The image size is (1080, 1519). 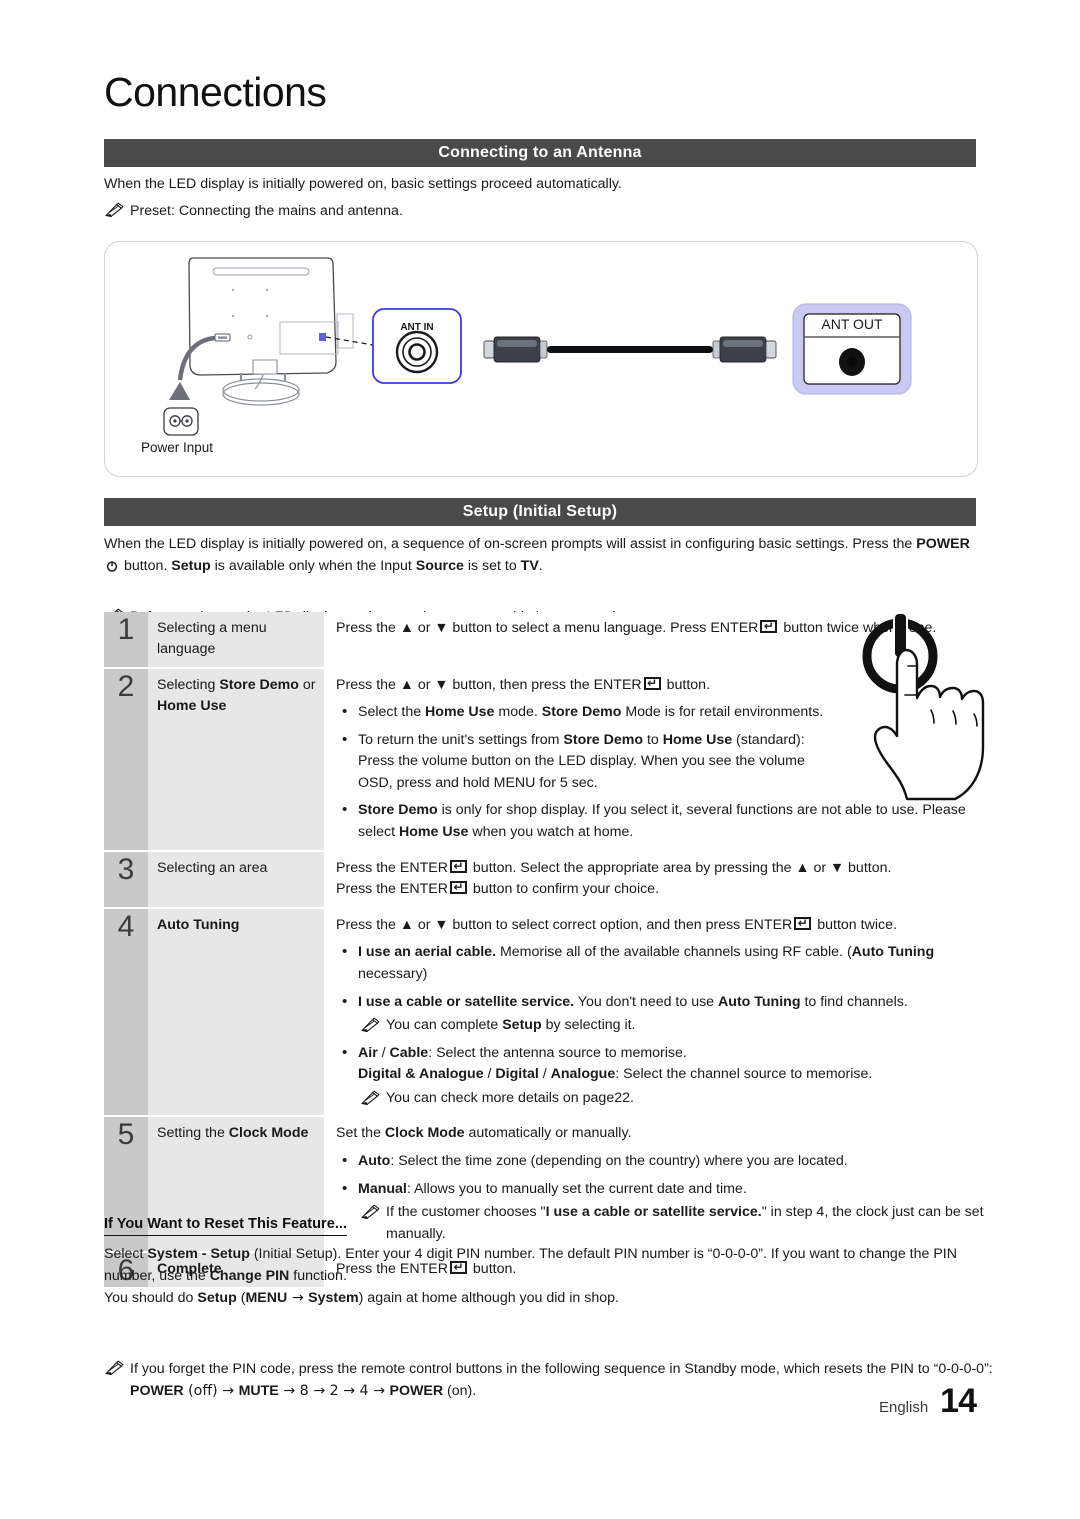 What do you see at coordinates (126, 879) in the screenshot?
I see `step-number: 3` at bounding box center [126, 879].